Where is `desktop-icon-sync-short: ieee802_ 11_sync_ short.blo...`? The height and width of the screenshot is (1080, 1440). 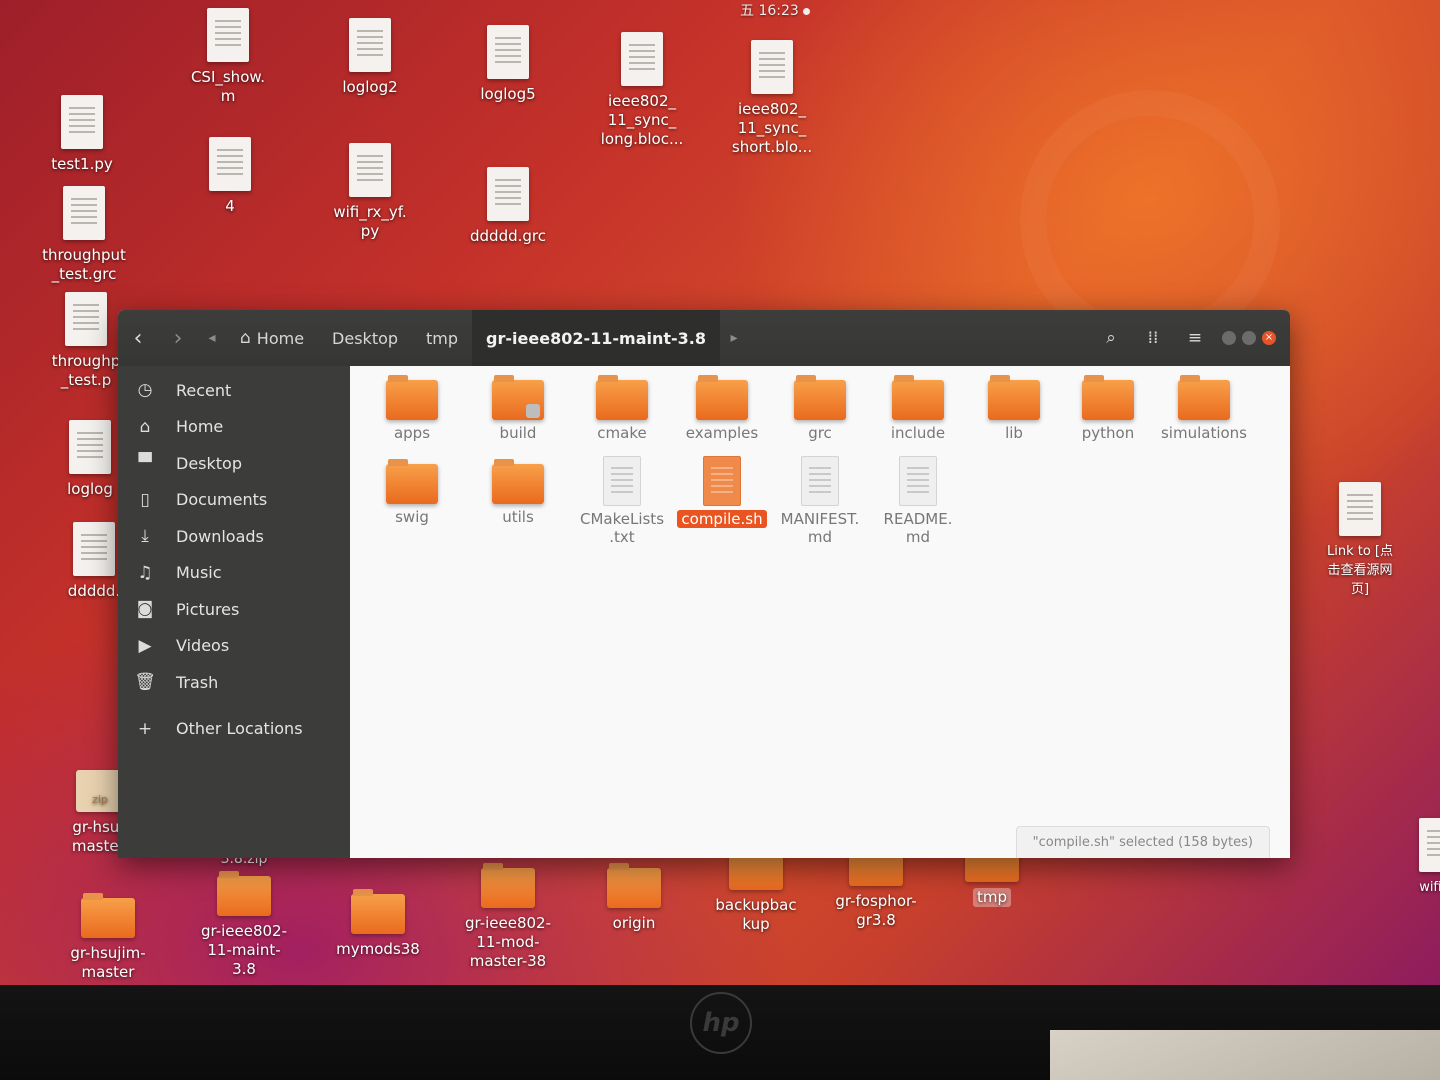
desktop-icon-sync-short: ieee802_ 11_sync_ short.blo... is located at coordinates (772, 98).